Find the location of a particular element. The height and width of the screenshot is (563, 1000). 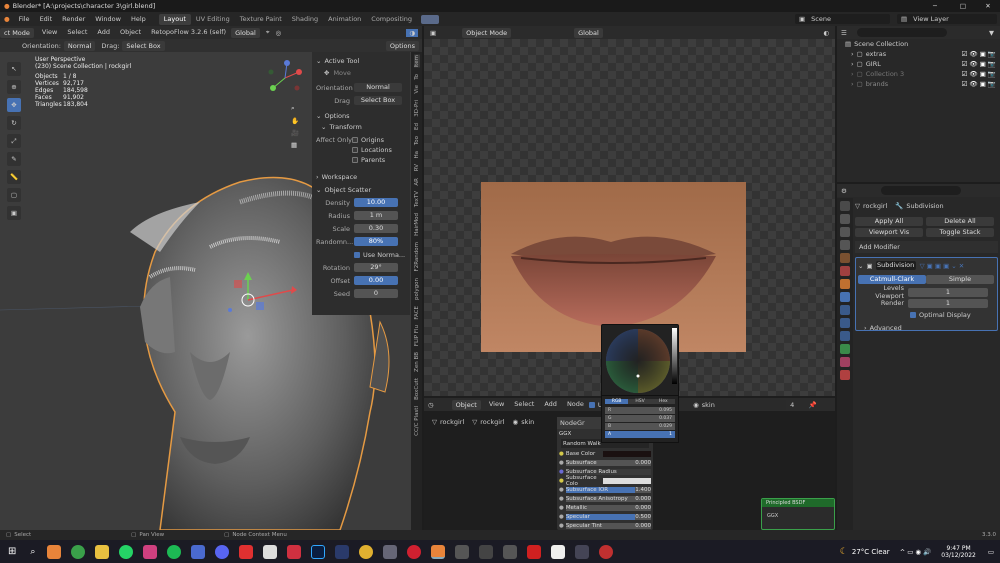

seed-field: 0 is located at coordinates (376, 293).